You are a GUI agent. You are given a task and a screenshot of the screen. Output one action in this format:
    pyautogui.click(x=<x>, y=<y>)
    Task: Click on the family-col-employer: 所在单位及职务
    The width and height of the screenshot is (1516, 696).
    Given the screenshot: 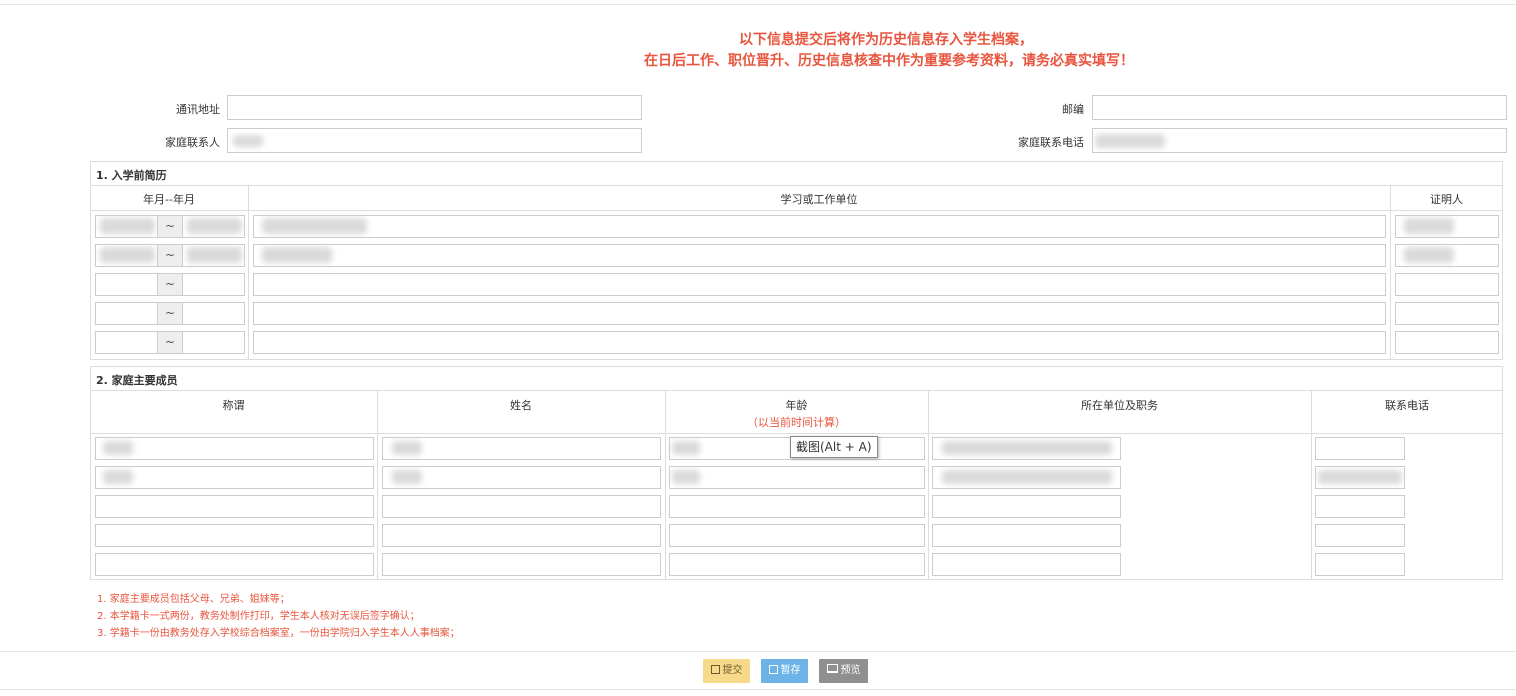 What is the action you would take?
    pyautogui.click(x=1119, y=405)
    